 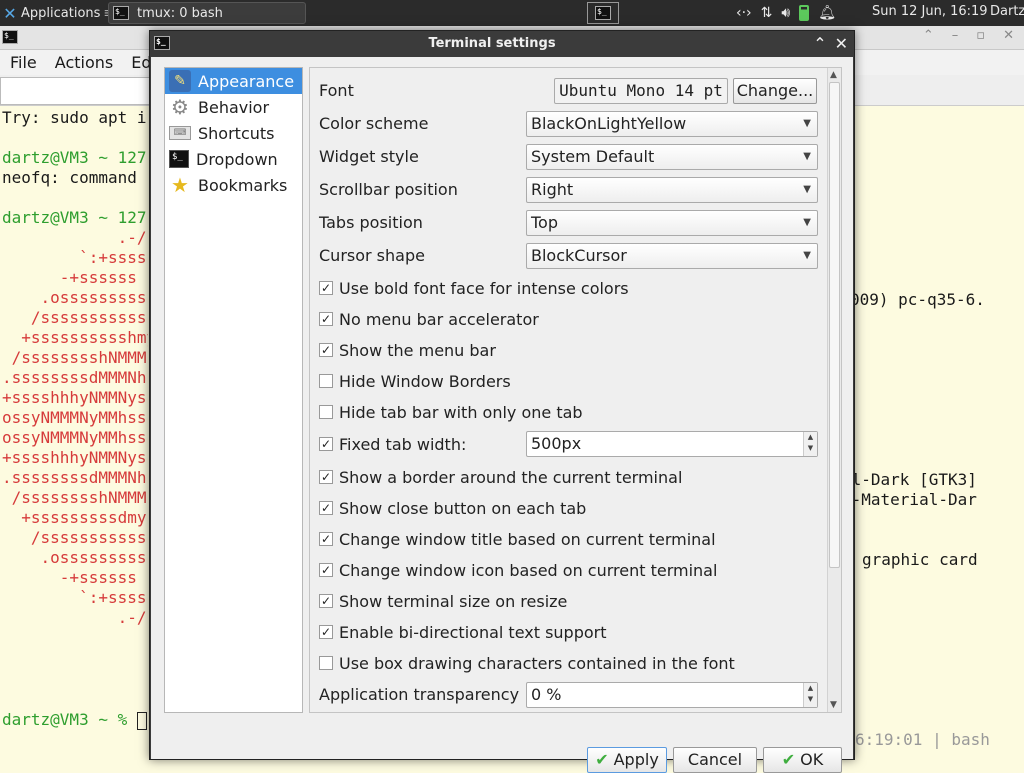 What do you see at coordinates (336, 90) in the screenshot?
I see `font-label: Font` at bounding box center [336, 90].